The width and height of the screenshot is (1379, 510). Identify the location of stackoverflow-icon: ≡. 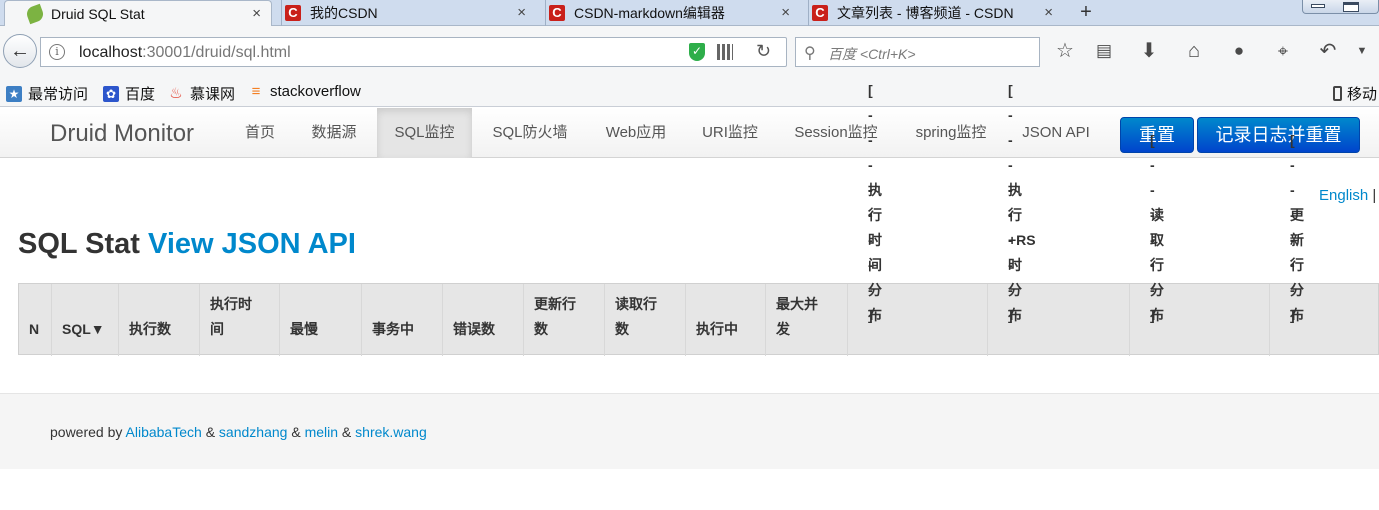
(256, 91).